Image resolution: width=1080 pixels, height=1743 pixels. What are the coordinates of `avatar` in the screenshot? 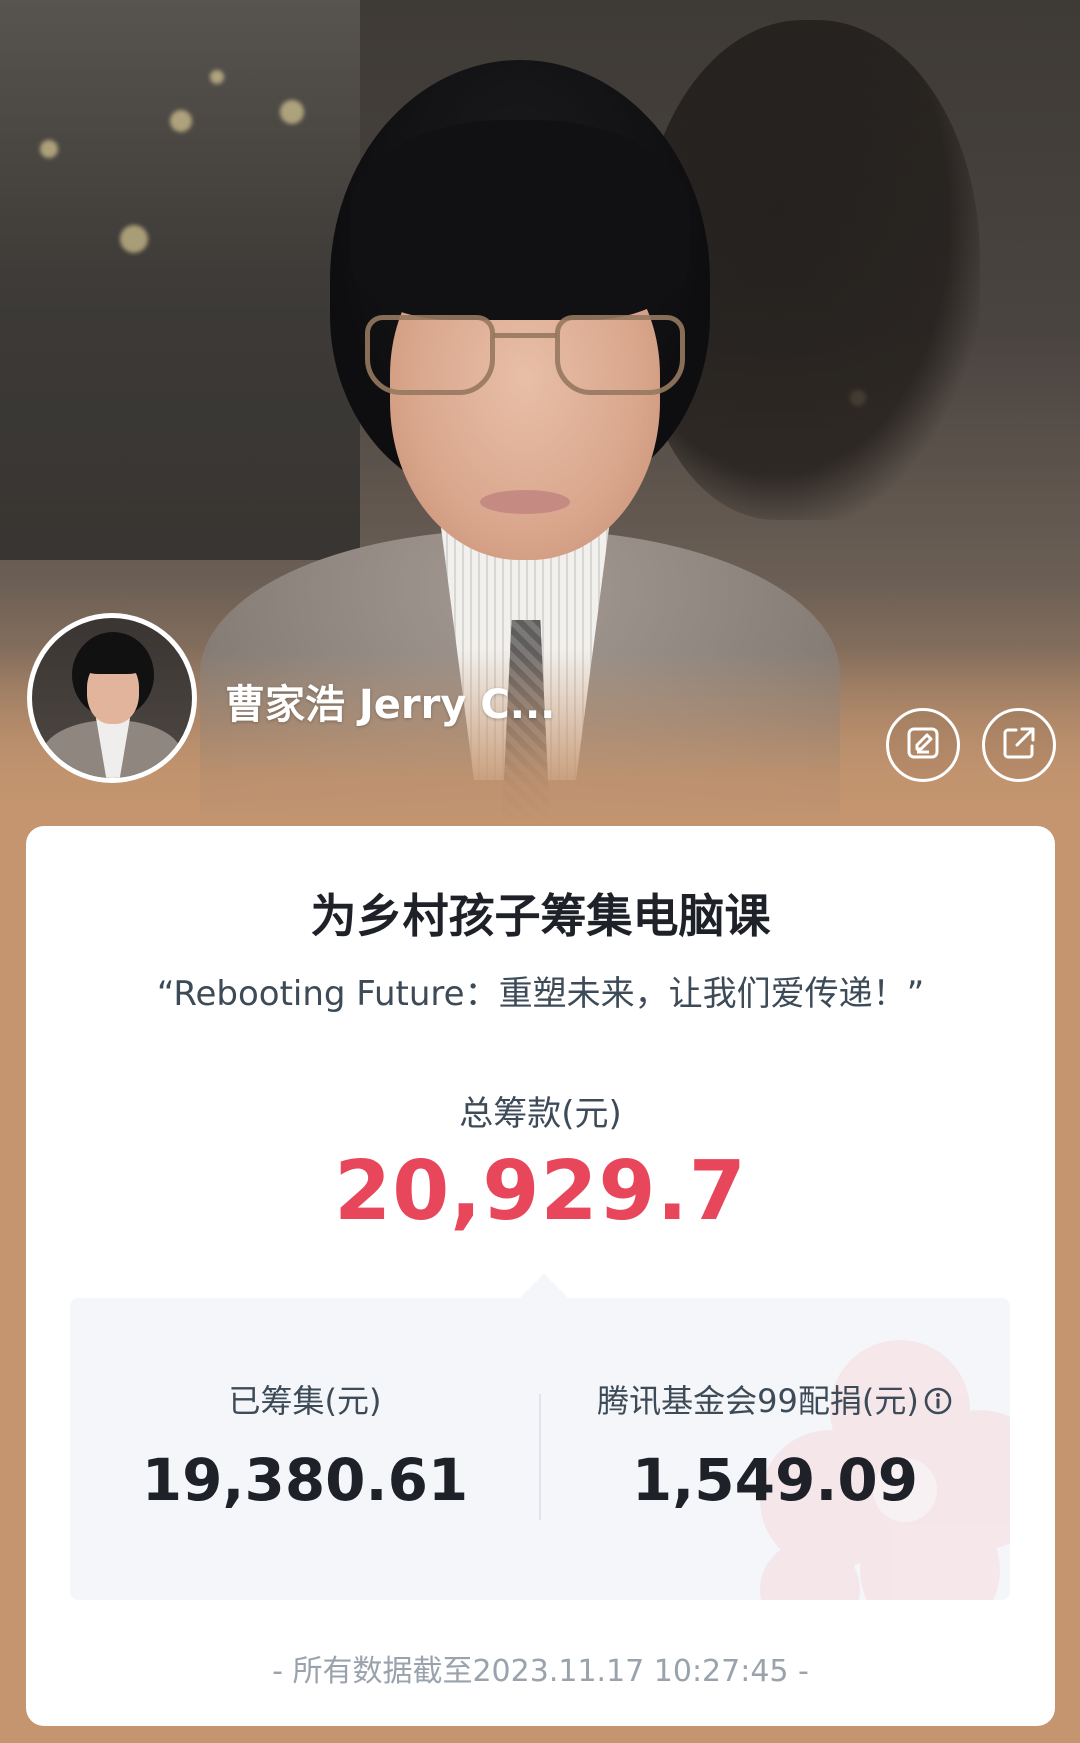 It's located at (112, 698).